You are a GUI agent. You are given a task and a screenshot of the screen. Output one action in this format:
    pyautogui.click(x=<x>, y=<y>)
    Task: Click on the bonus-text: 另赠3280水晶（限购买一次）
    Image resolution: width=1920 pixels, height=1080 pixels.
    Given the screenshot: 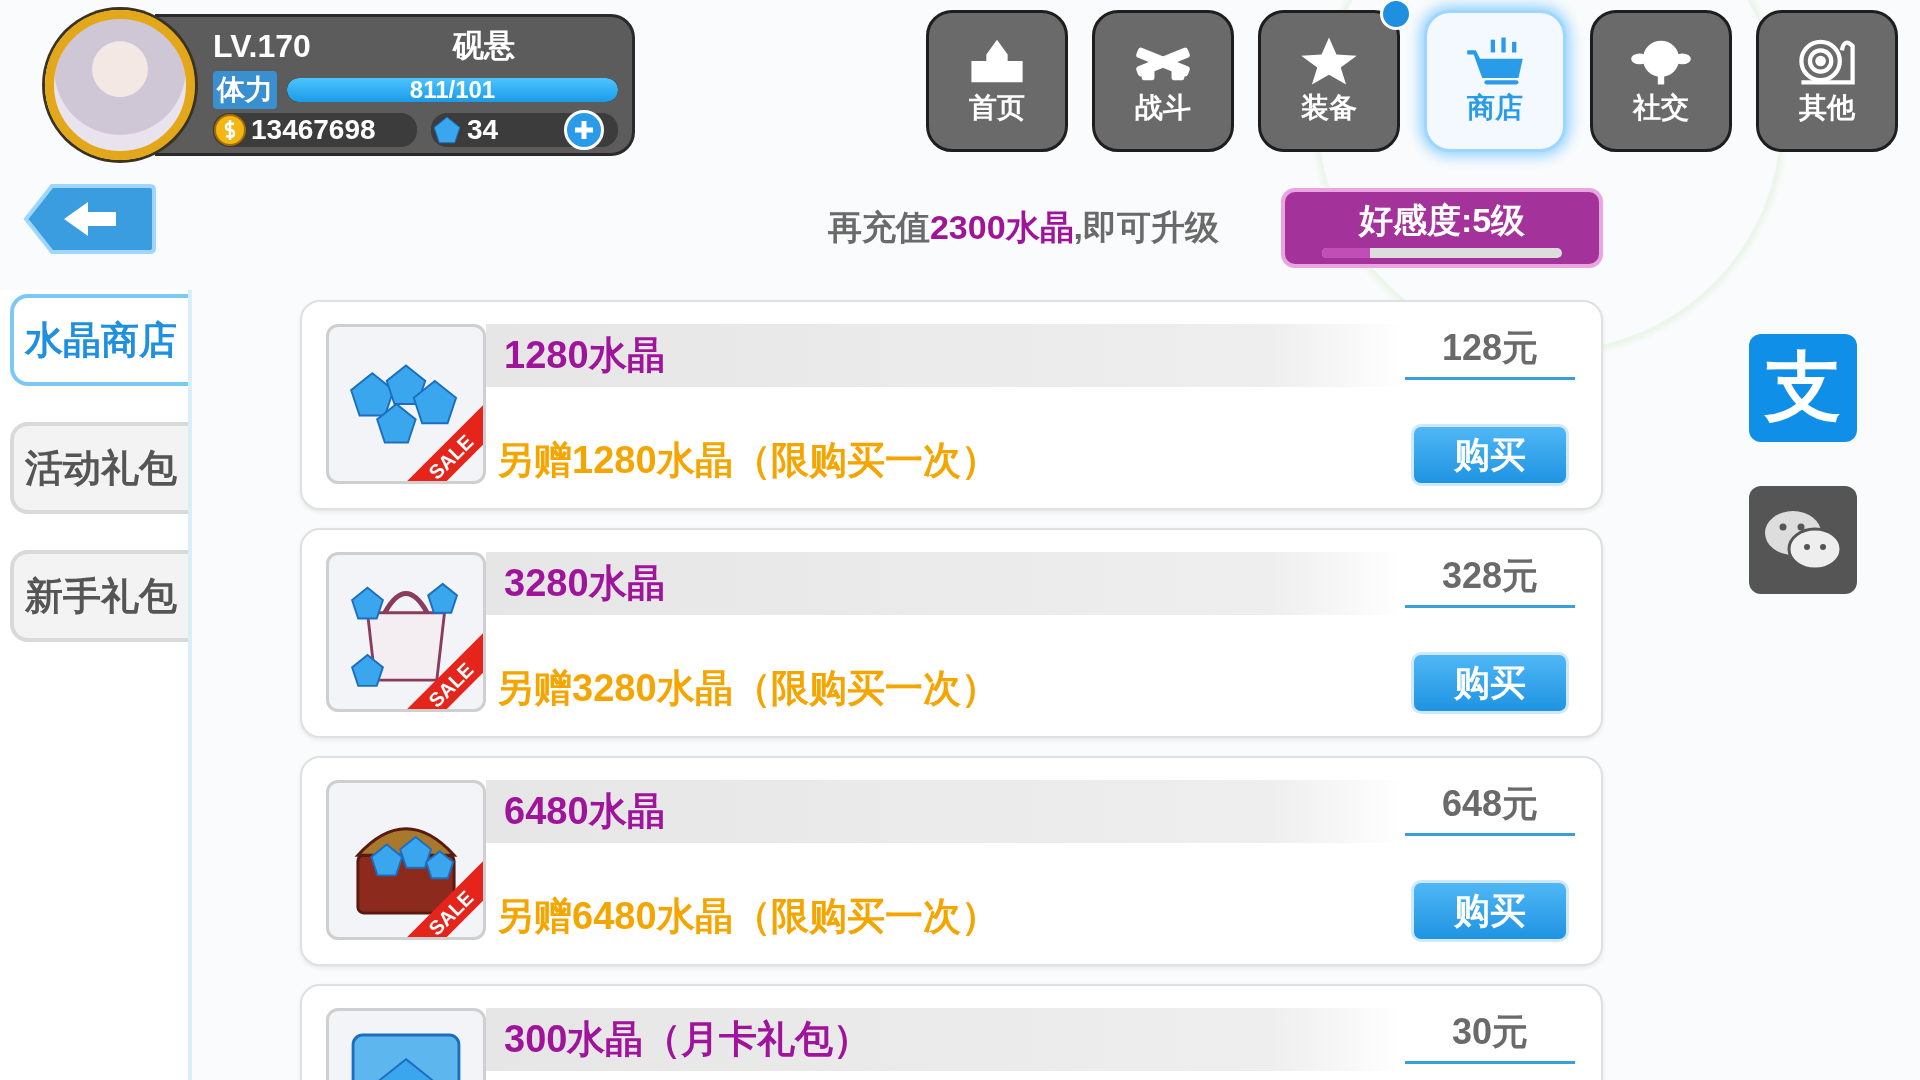 What is the action you would take?
    pyautogui.click(x=747, y=688)
    